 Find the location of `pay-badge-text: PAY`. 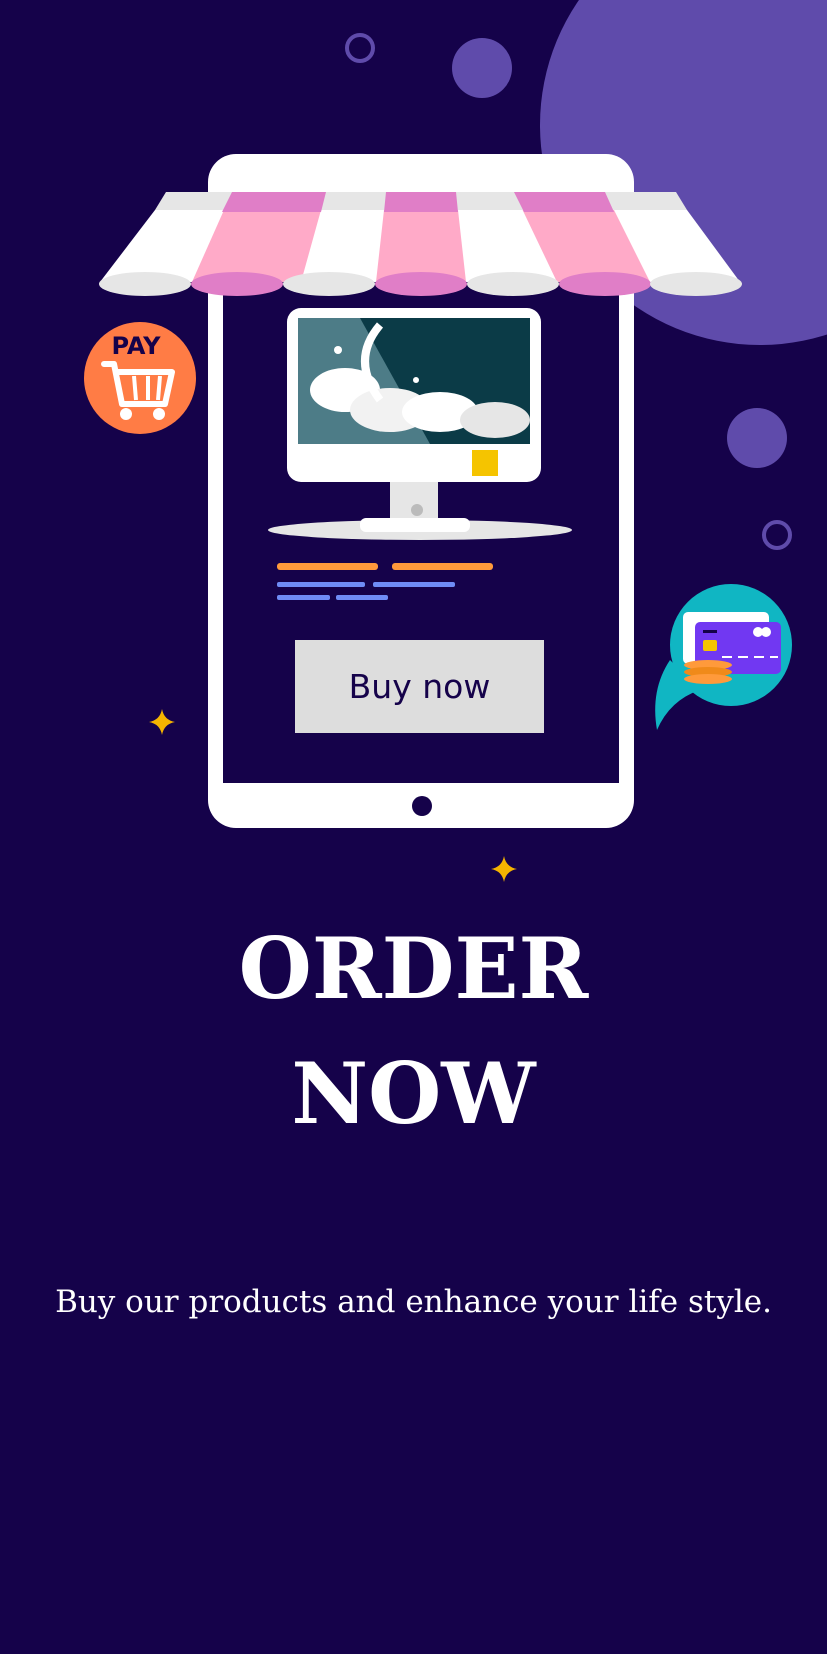

pay-badge-text: PAY is located at coordinates (136, 346).